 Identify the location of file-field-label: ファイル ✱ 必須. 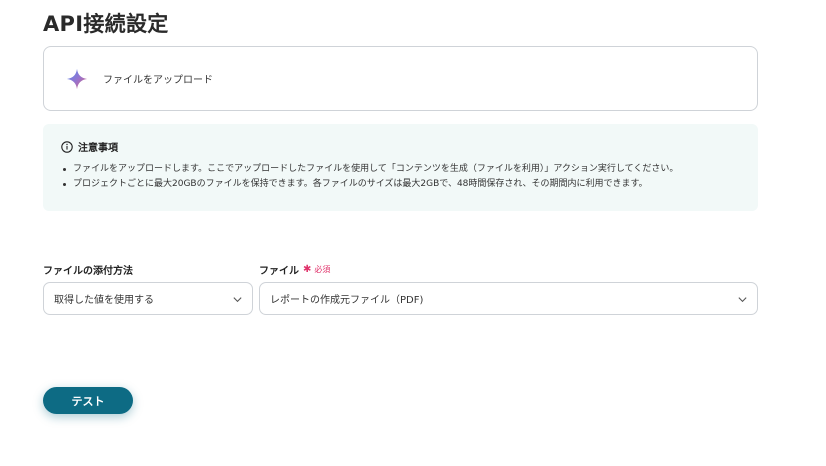
(294, 269).